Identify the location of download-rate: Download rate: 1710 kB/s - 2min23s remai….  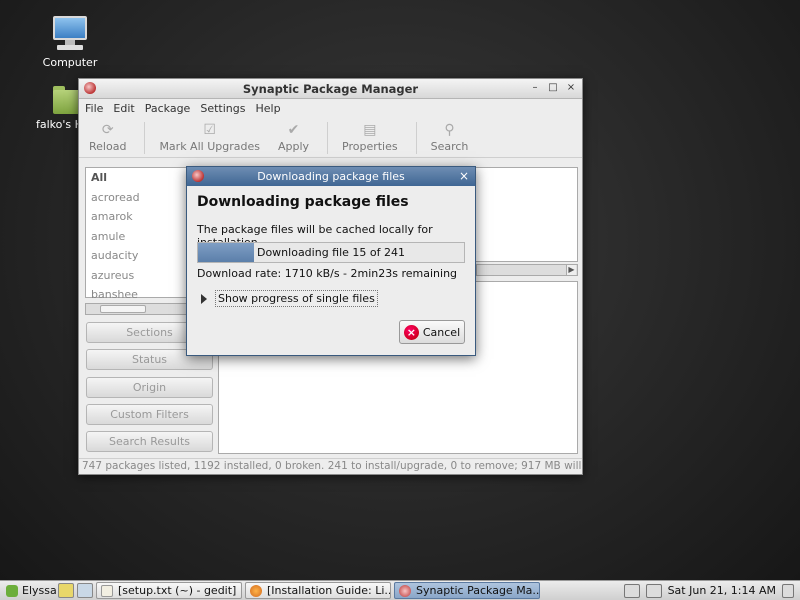
(327, 273).